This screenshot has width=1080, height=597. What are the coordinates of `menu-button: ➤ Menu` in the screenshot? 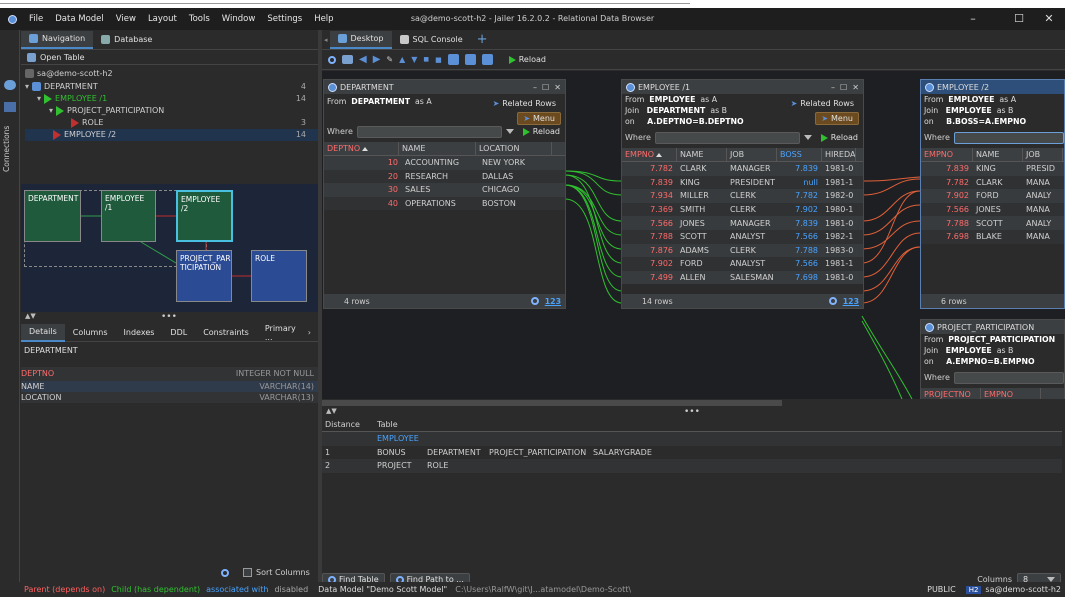 It's located at (837, 118).